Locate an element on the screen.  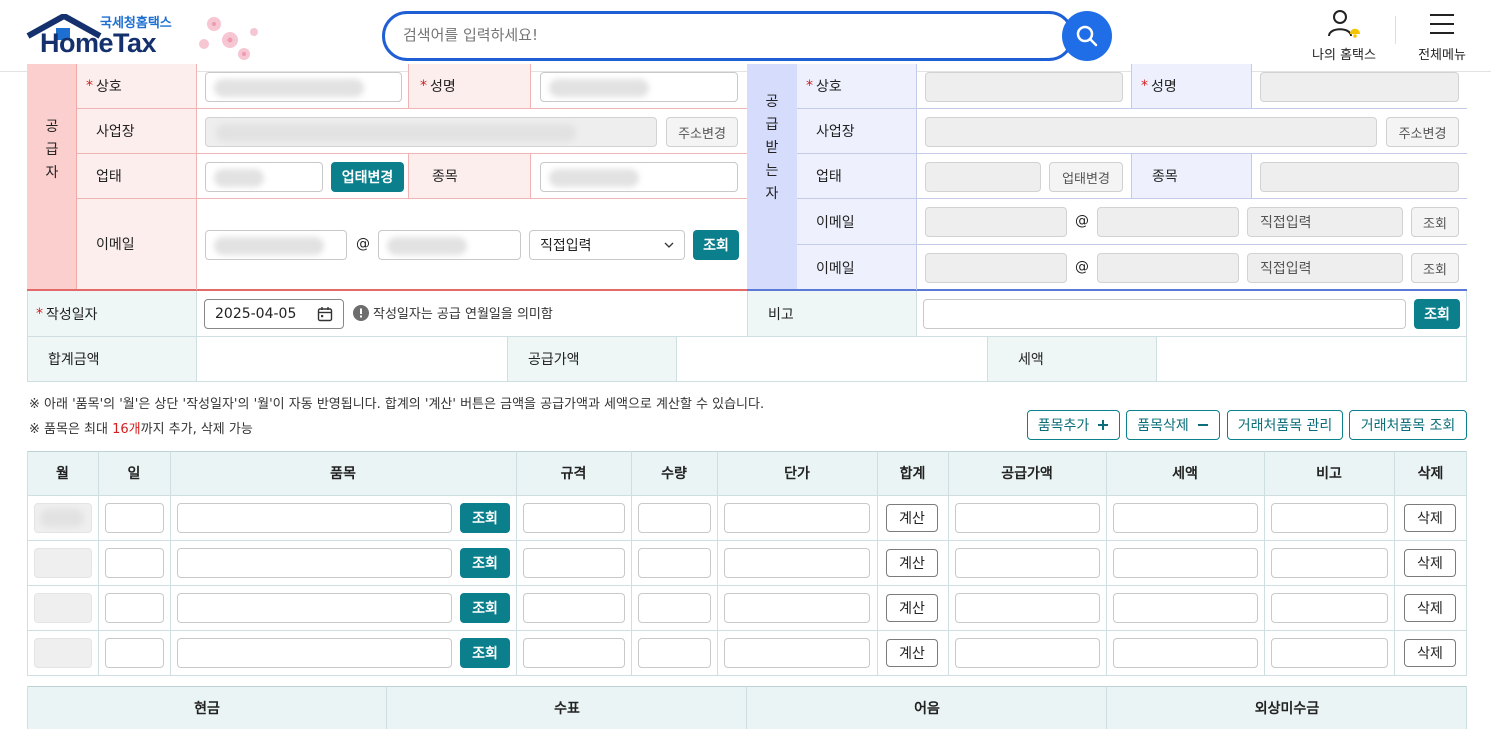
remove-item-button: 품목삭제 is located at coordinates (1173, 425).